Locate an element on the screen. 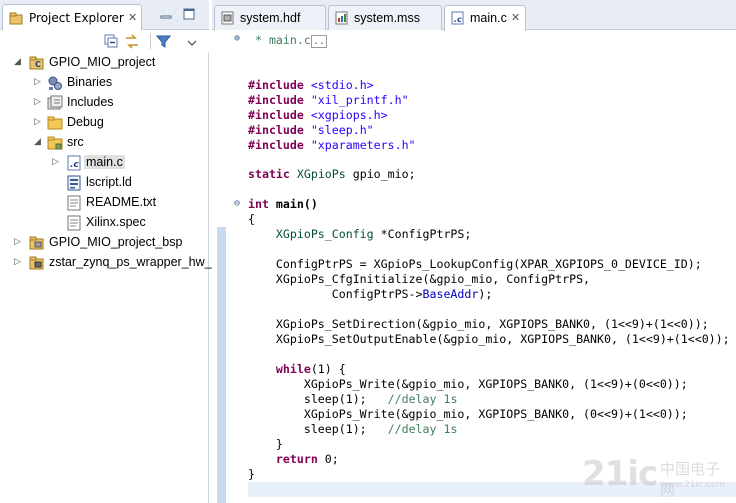 This screenshot has width=736, height=503. code-line: #include "sleep.h" is located at coordinates (311, 130).